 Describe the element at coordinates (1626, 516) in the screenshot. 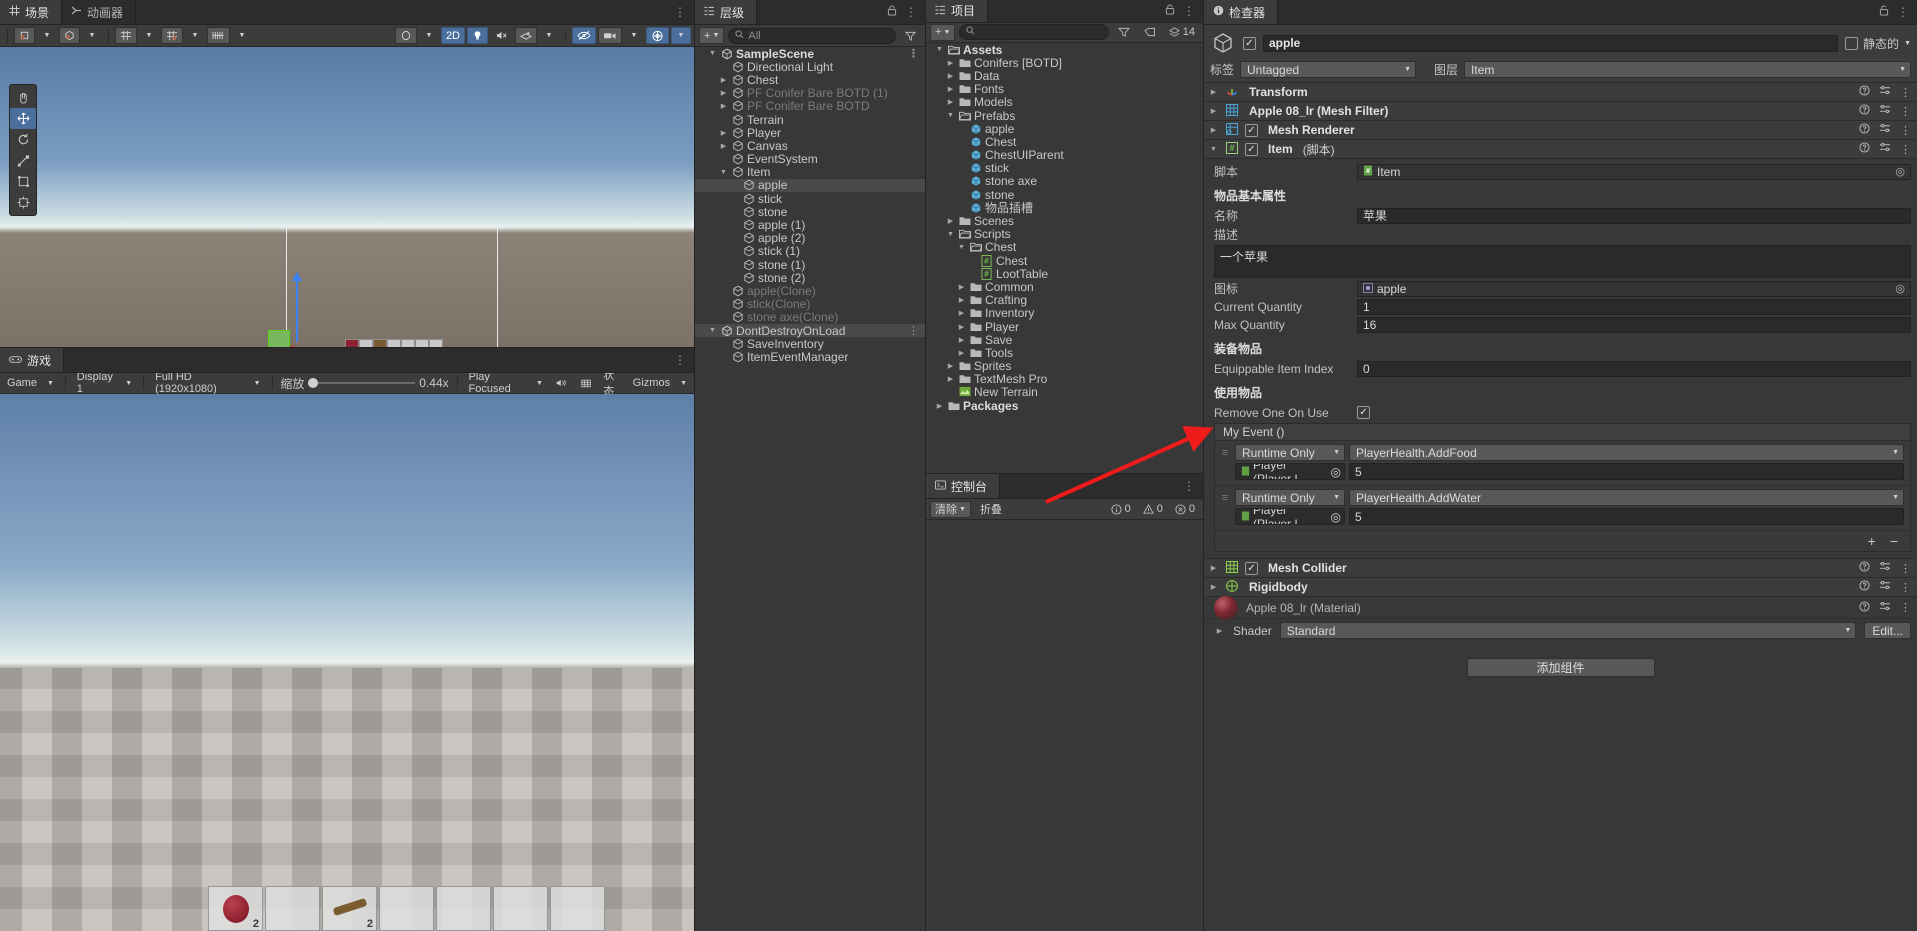

I see `event-argument-input: 5` at that location.